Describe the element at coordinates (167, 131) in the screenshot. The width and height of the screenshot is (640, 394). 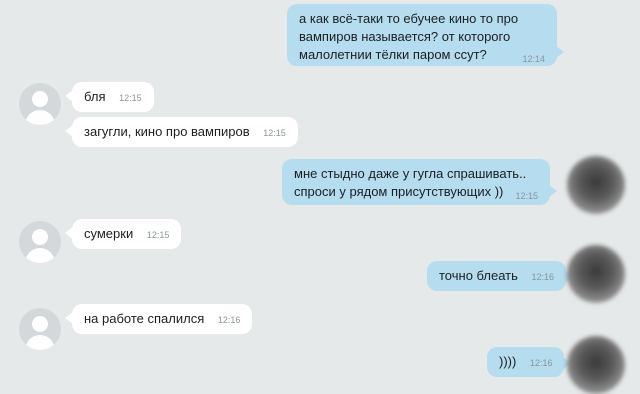
I see `message-text: загугли, кино про вампиров` at that location.